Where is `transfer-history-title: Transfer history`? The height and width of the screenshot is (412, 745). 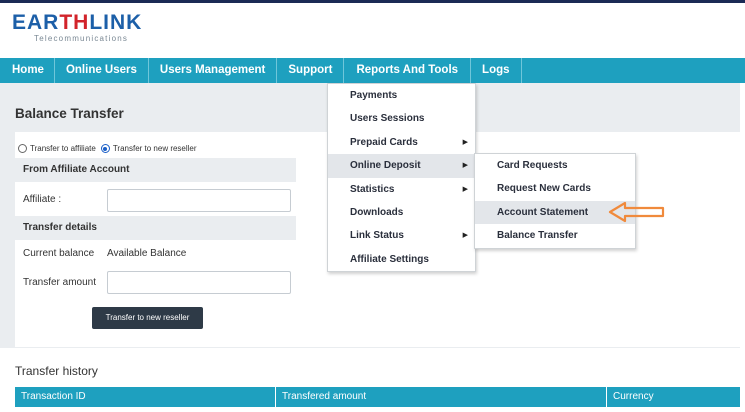 transfer-history-title: Transfer history is located at coordinates (56, 371).